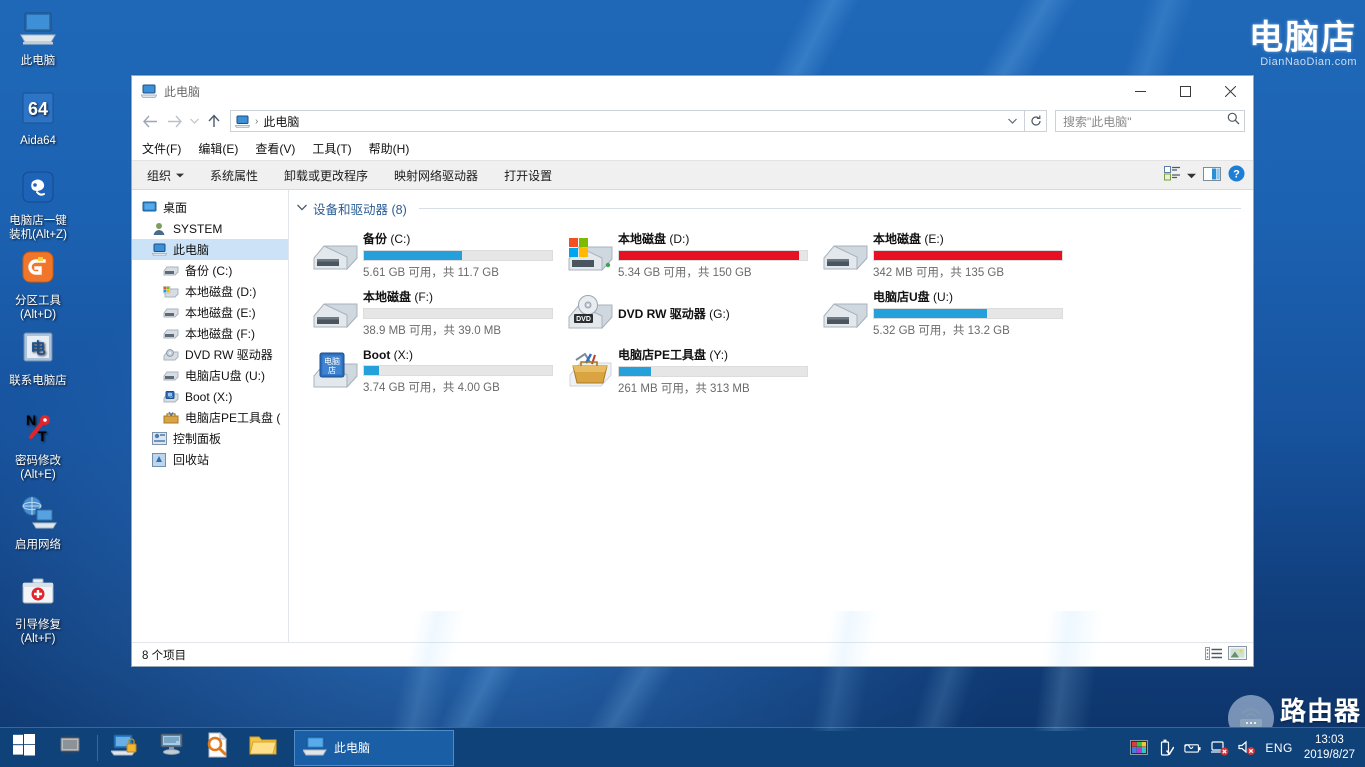 Image resolution: width=1365 pixels, height=767 pixels. I want to click on desktop-icon-partition-tool: 分区工具 (Alt+D), so click(38, 285).